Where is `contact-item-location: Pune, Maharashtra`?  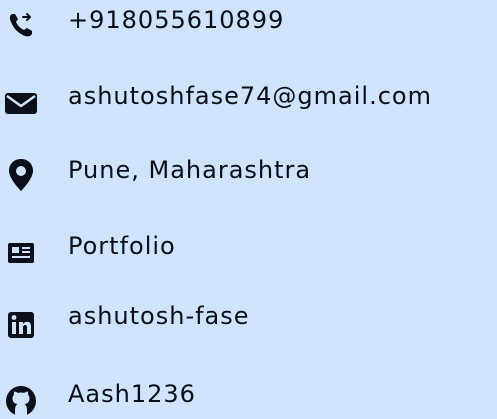 contact-item-location: Pune, Maharashtra is located at coordinates (248, 178).